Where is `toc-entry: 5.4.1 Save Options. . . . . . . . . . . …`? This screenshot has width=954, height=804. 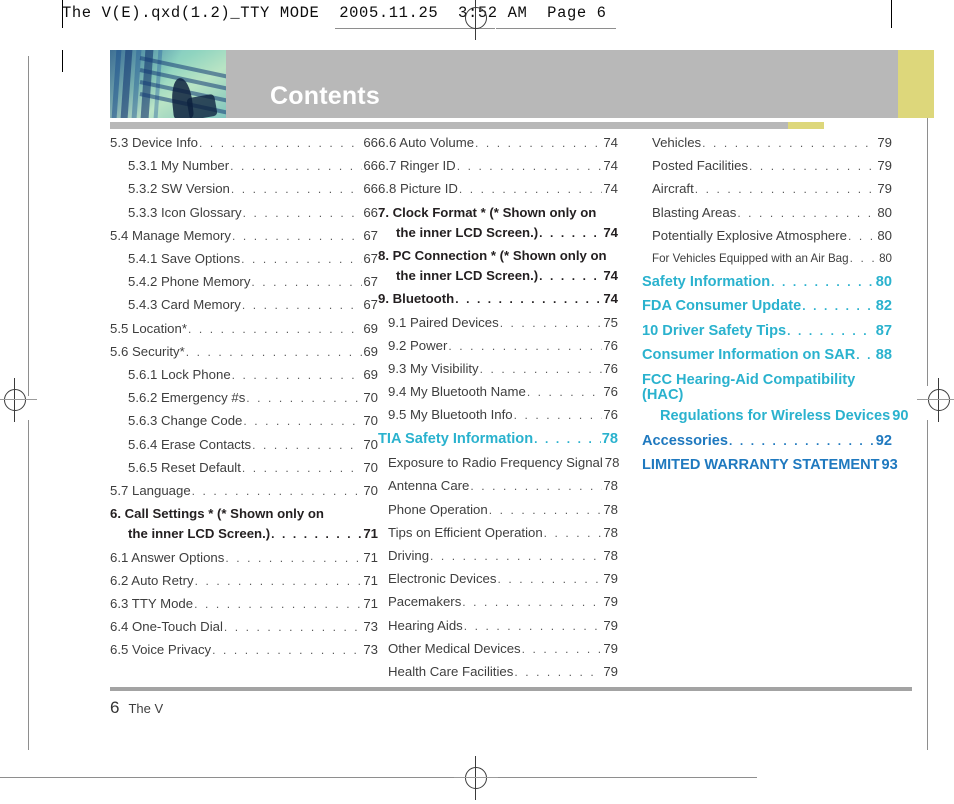
toc-entry: 5.4.1 Save Options. . . . . . . . . . . … is located at coordinates (244, 258).